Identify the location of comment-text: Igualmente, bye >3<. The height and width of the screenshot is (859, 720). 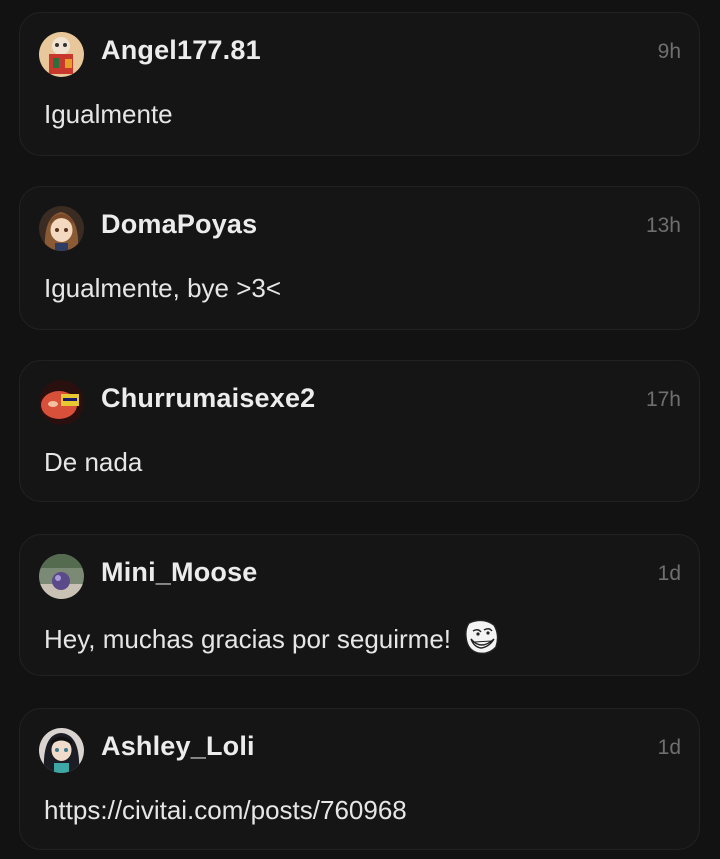
(163, 288).